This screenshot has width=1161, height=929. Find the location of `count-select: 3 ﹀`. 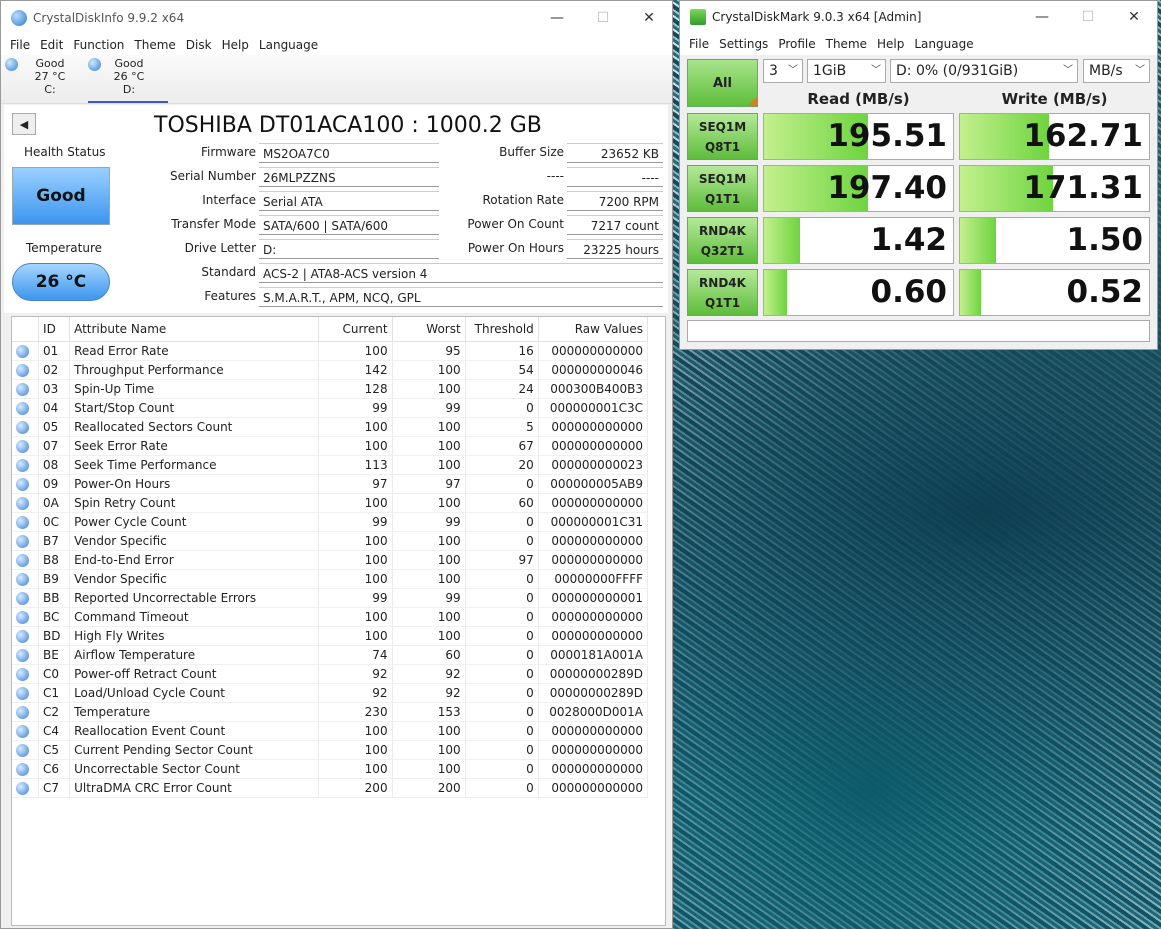

count-select: 3 ﹀ is located at coordinates (783, 71).